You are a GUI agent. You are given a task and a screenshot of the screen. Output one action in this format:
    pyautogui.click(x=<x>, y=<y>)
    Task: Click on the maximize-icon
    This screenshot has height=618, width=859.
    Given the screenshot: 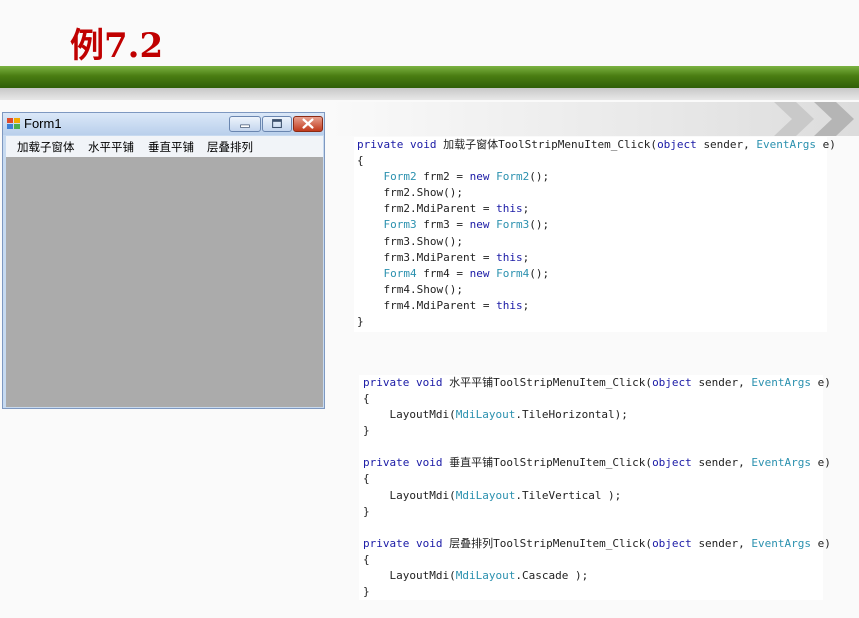 What is the action you would take?
    pyautogui.click(x=277, y=124)
    